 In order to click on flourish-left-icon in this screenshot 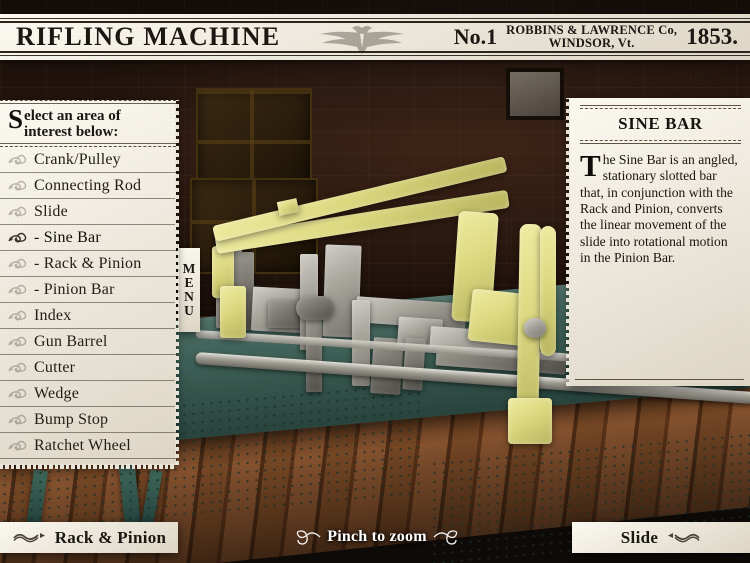, I will do `click(309, 537)`.